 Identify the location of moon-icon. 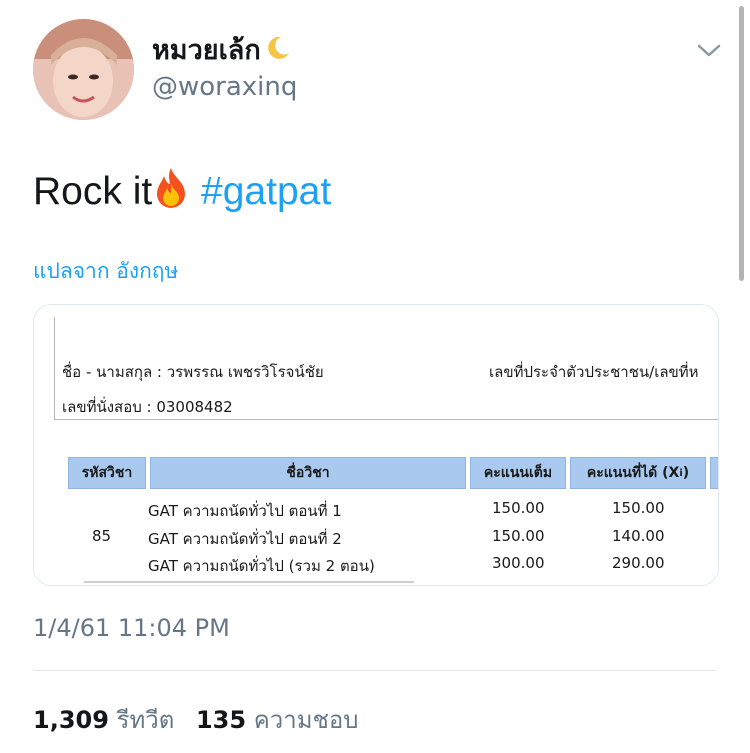
(278, 51).